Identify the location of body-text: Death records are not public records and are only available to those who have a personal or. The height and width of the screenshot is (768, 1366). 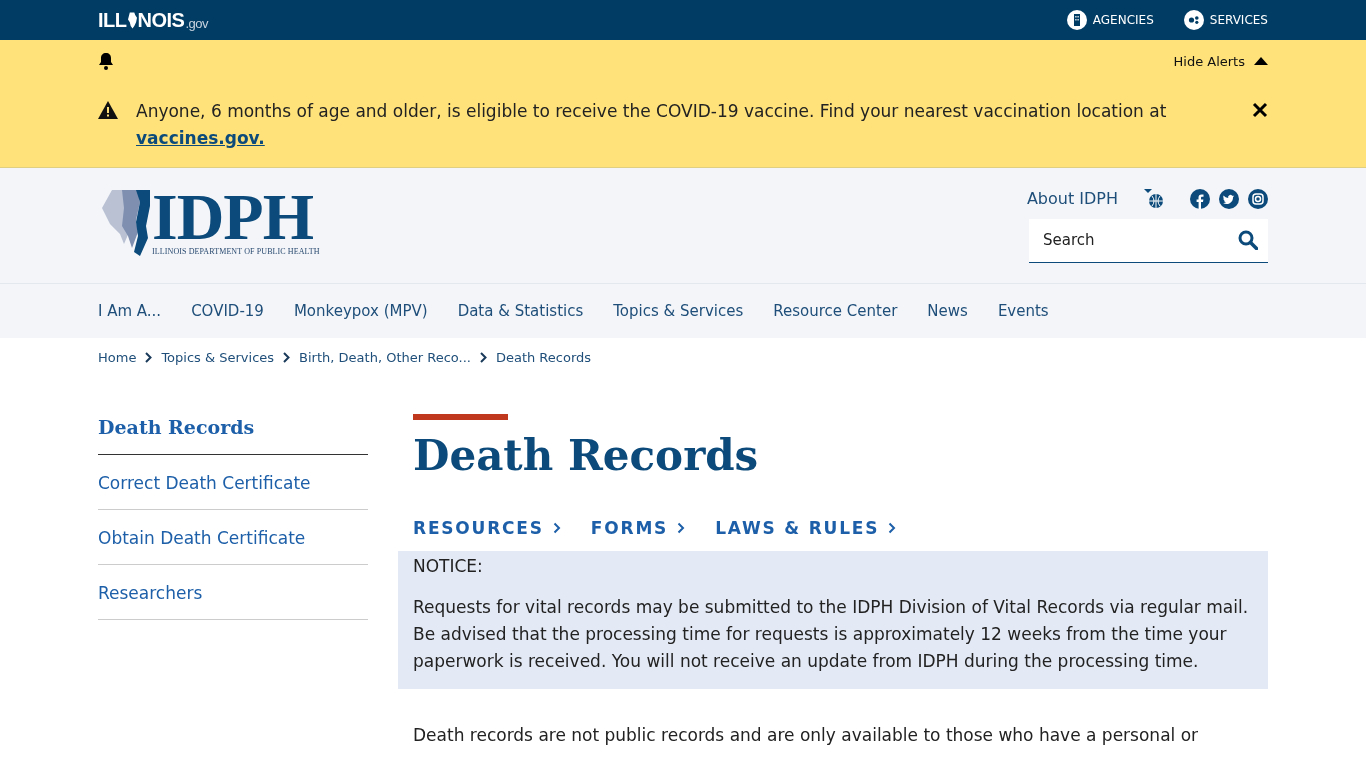
(806, 735).